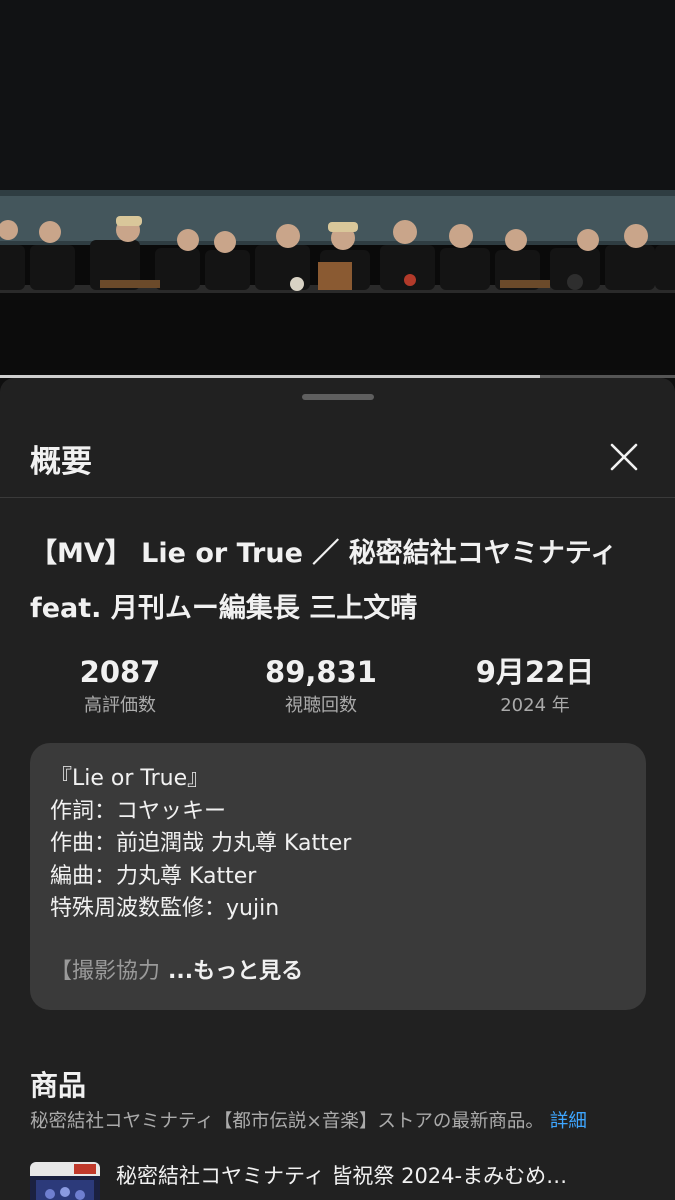 The height and width of the screenshot is (1200, 675). I want to click on sheet-header: 概要, so click(337, 458).